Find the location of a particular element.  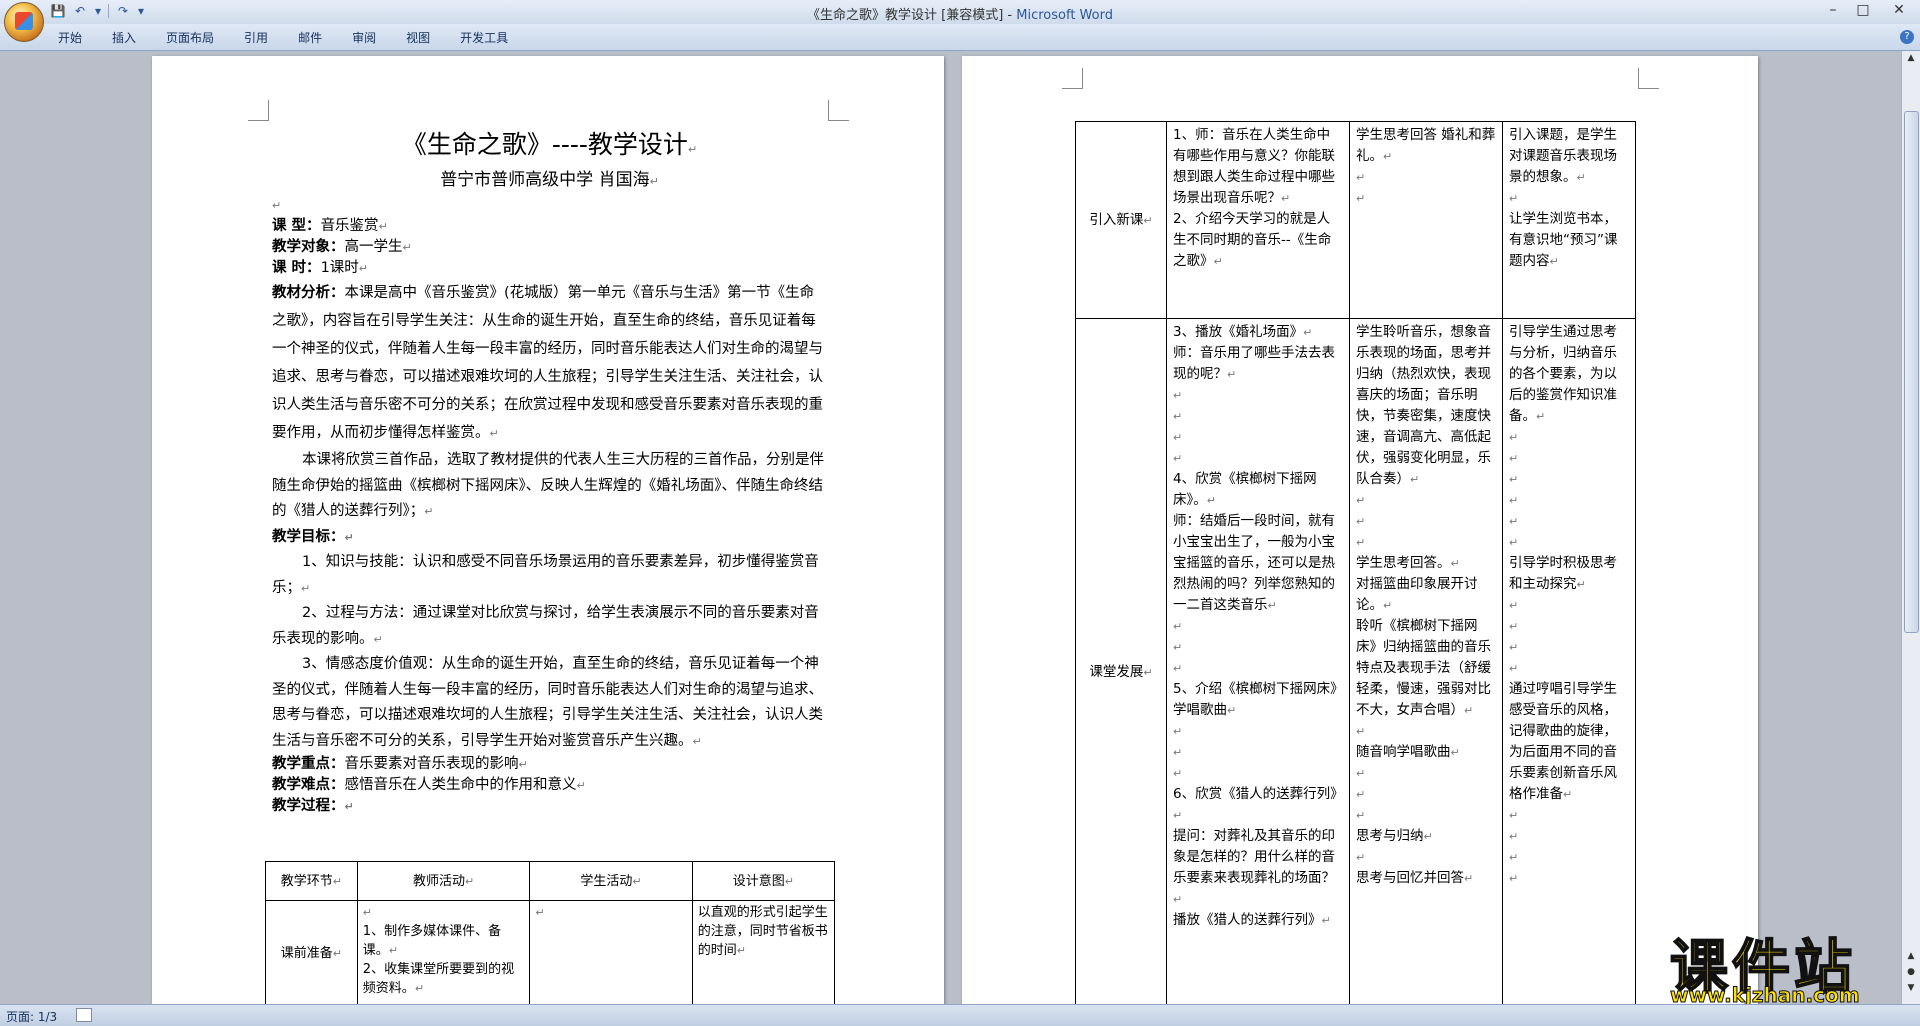

hours-label: 课 时： is located at coordinates (296, 268).